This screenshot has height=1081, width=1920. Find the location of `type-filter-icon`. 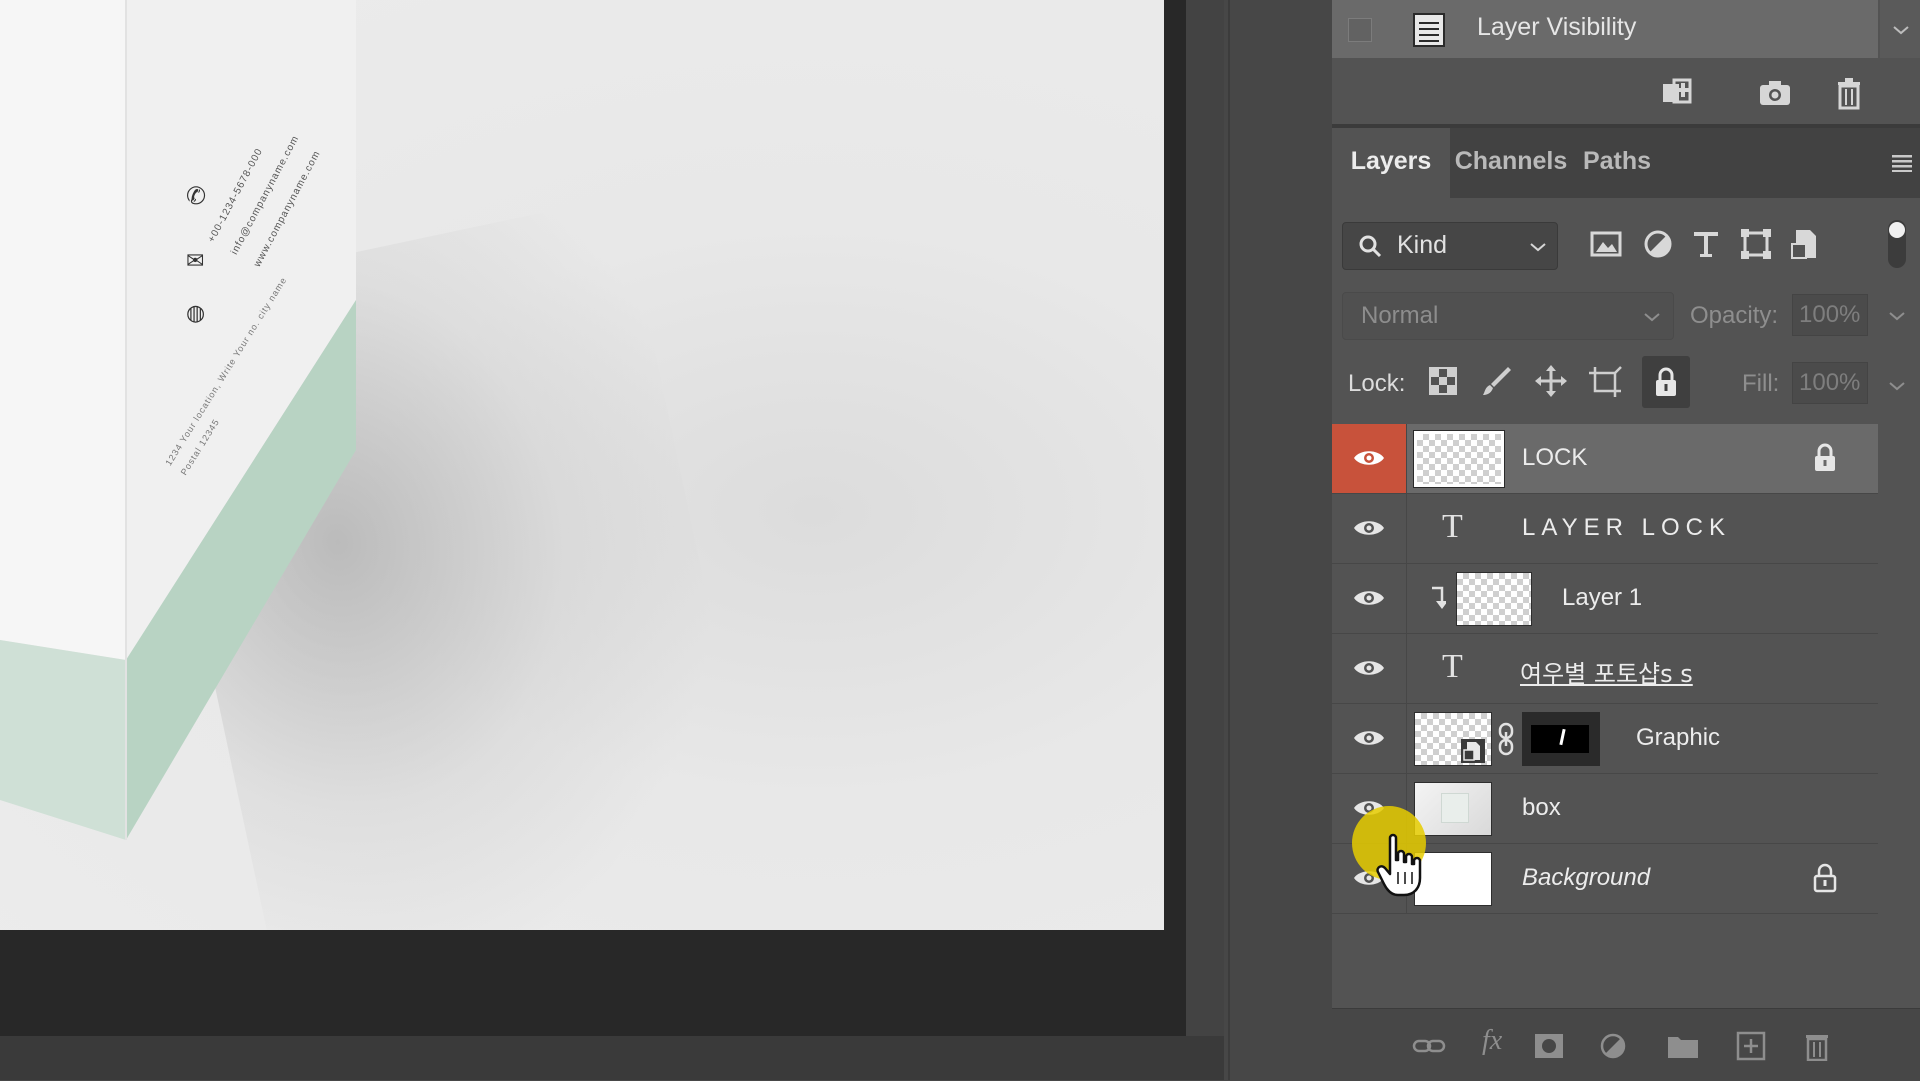

type-filter-icon is located at coordinates (1706, 244).